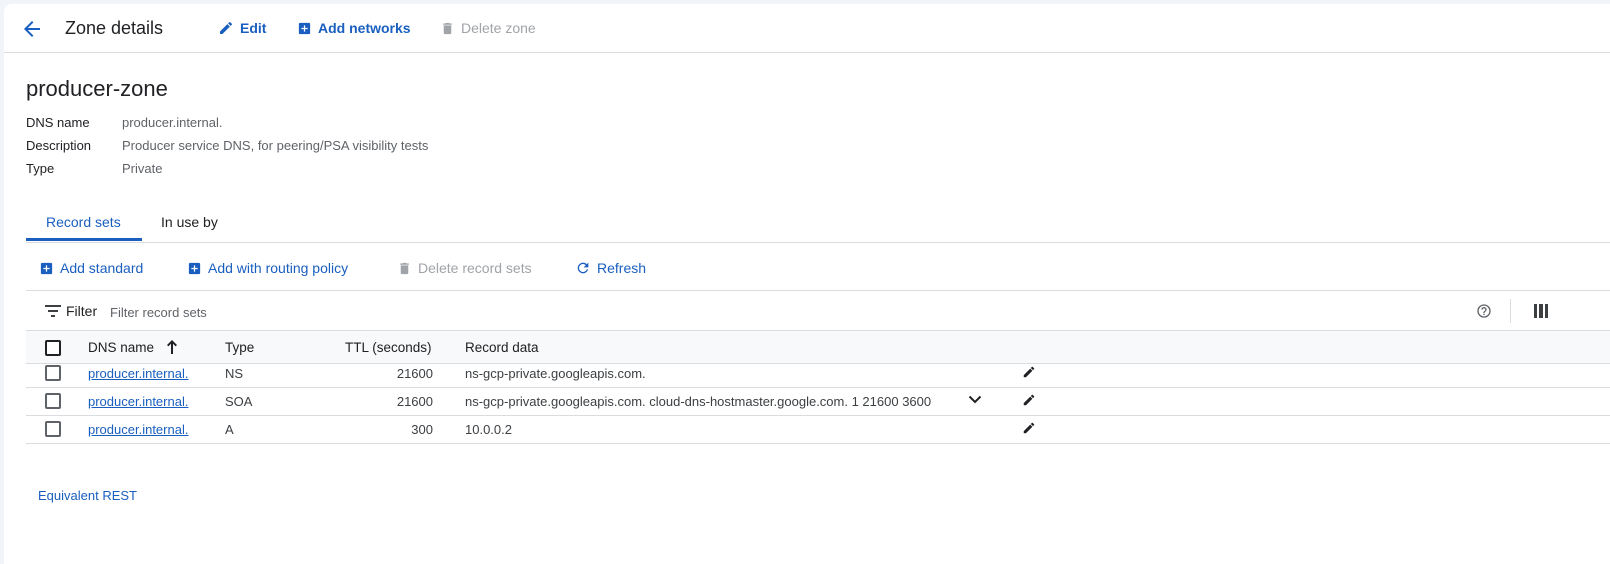 The height and width of the screenshot is (564, 1610). I want to click on column-display-icon, so click(1541, 311).